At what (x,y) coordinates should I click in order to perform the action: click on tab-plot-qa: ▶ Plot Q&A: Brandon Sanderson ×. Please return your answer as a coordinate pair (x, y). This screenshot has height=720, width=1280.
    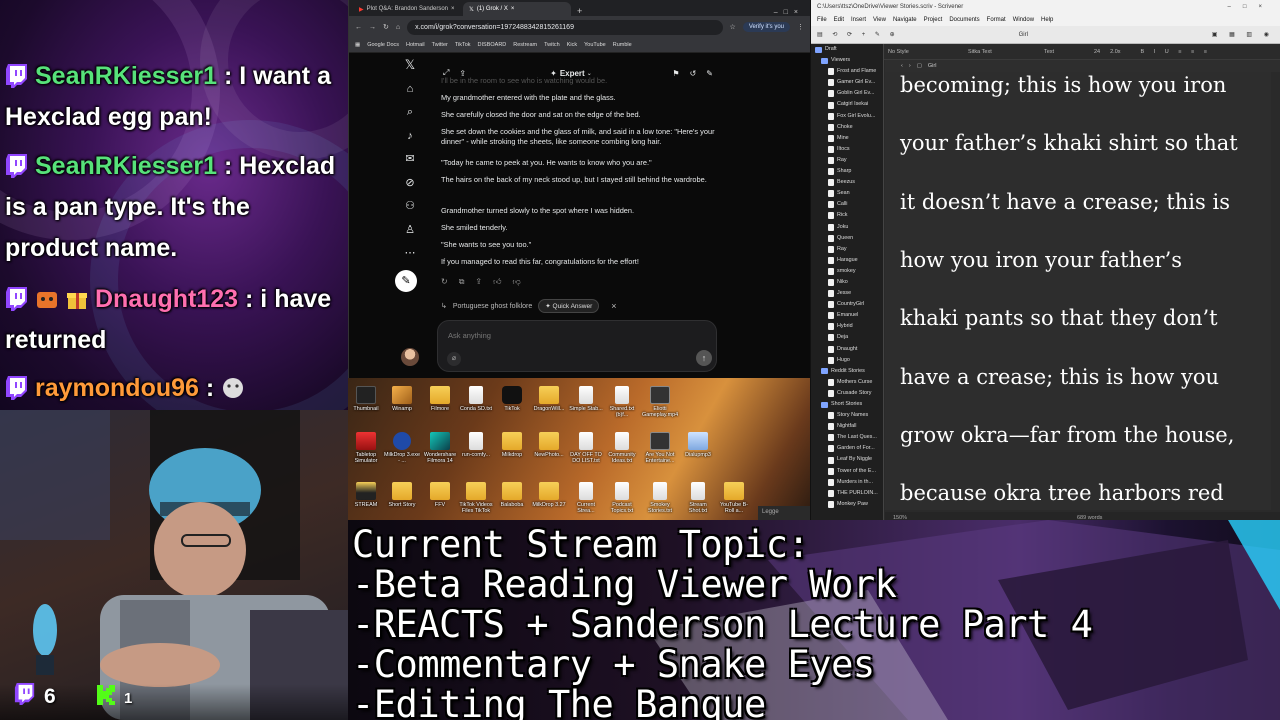
    Looking at the image, I should click on (407, 9).